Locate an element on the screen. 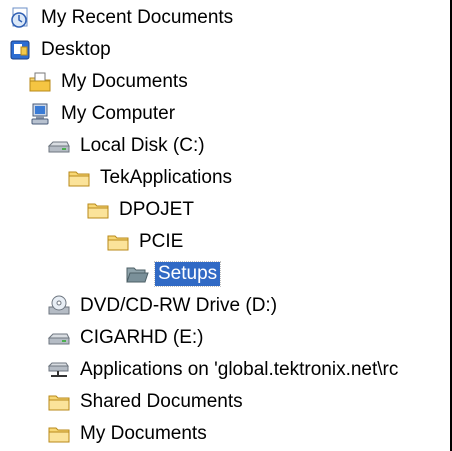 This screenshot has height=451, width=452. my-documents-icon is located at coordinates (40, 82).